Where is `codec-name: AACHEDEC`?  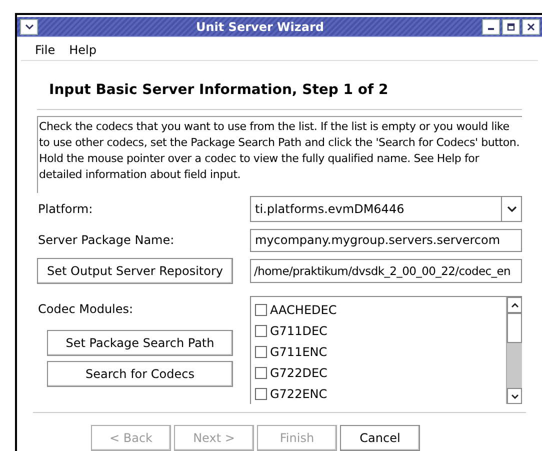
codec-name: AACHEDEC is located at coordinates (303, 309).